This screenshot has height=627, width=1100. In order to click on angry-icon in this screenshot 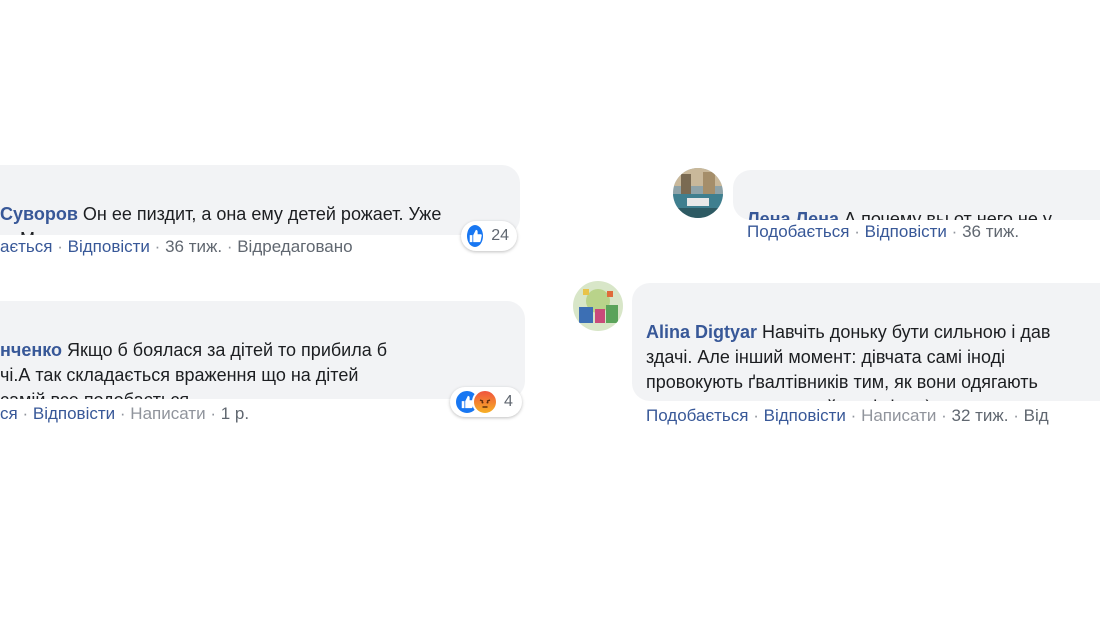, I will do `click(485, 402)`.